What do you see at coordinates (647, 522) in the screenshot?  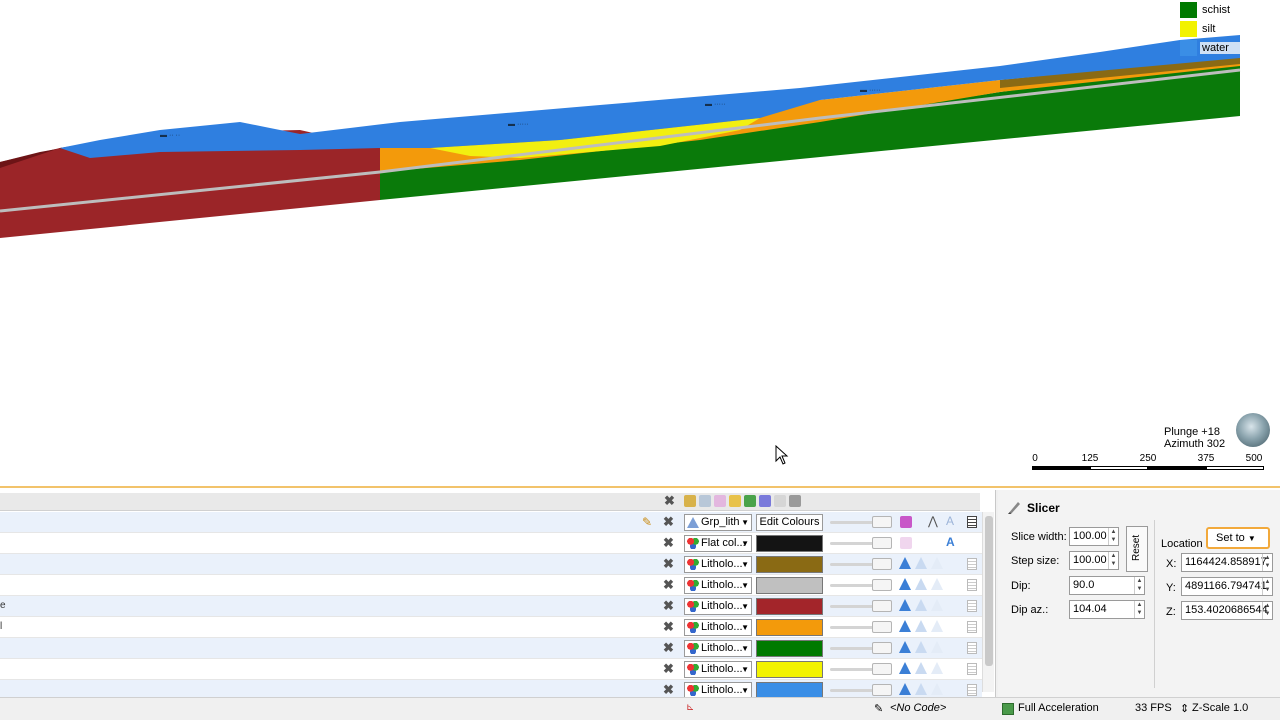 I see `pencil-icon: ✎` at bounding box center [647, 522].